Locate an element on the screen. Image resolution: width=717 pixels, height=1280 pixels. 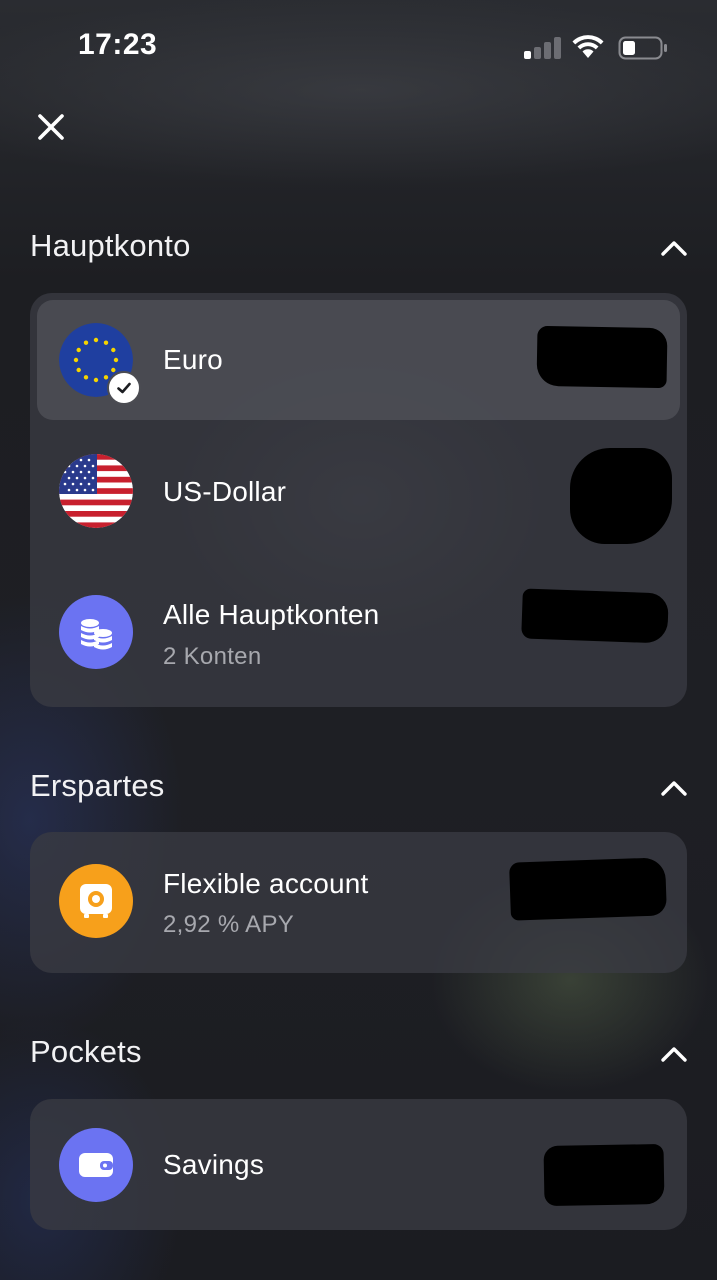
section-header-erspartes: Erspartes is located at coordinates (360, 790).